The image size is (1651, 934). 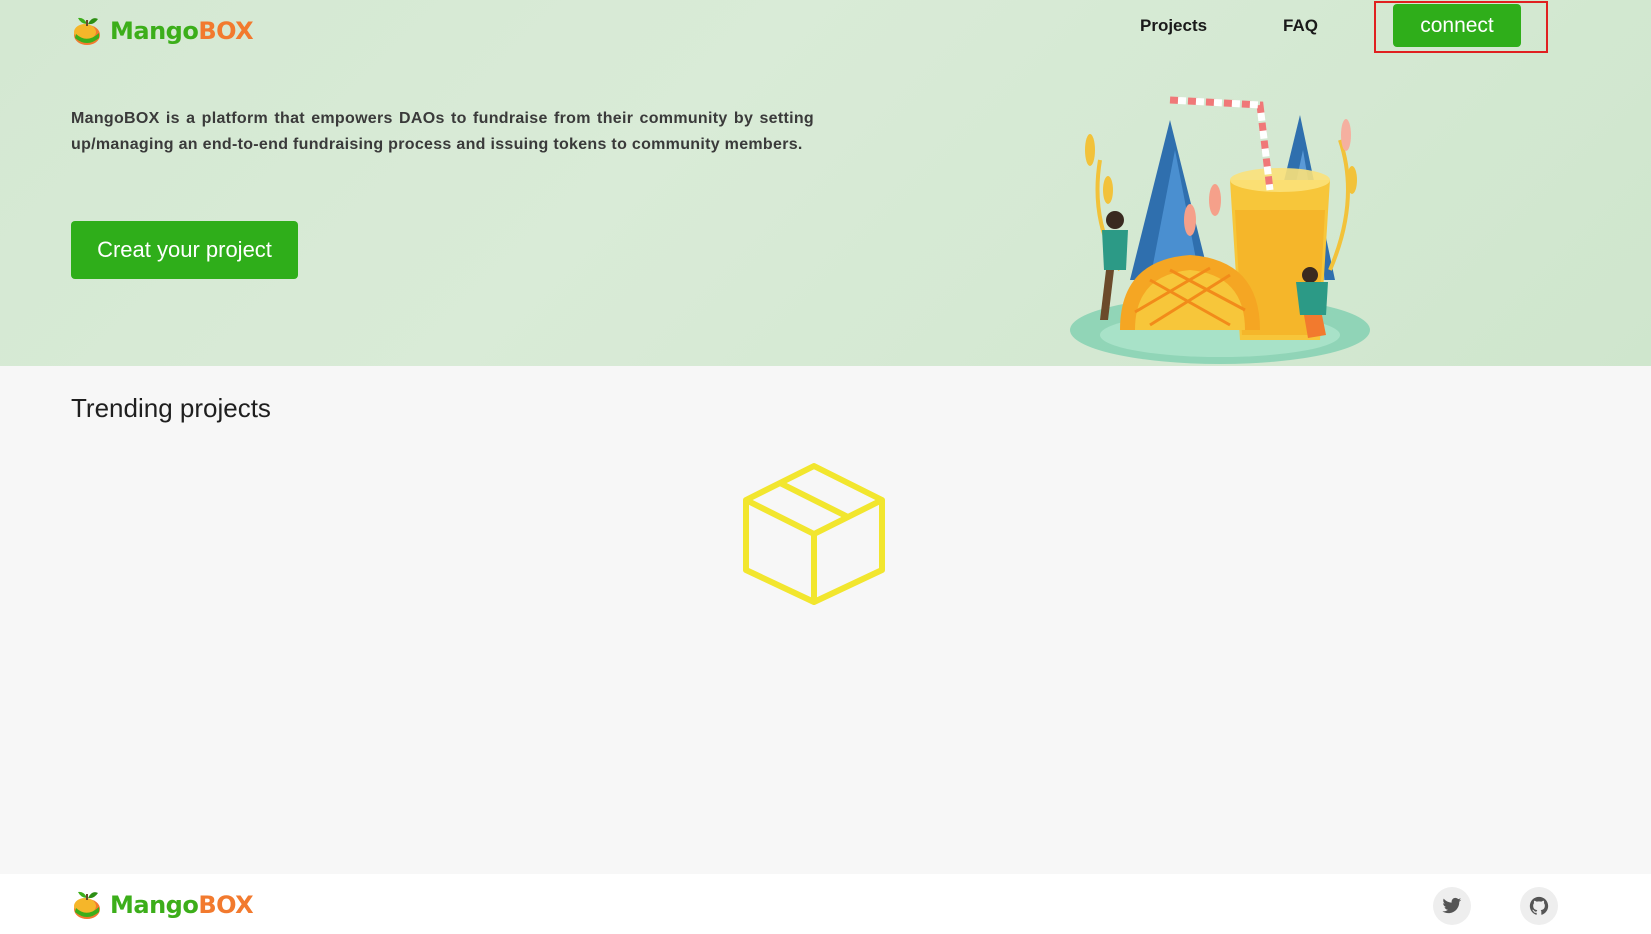 I want to click on twitter-link, so click(x=1452, y=906).